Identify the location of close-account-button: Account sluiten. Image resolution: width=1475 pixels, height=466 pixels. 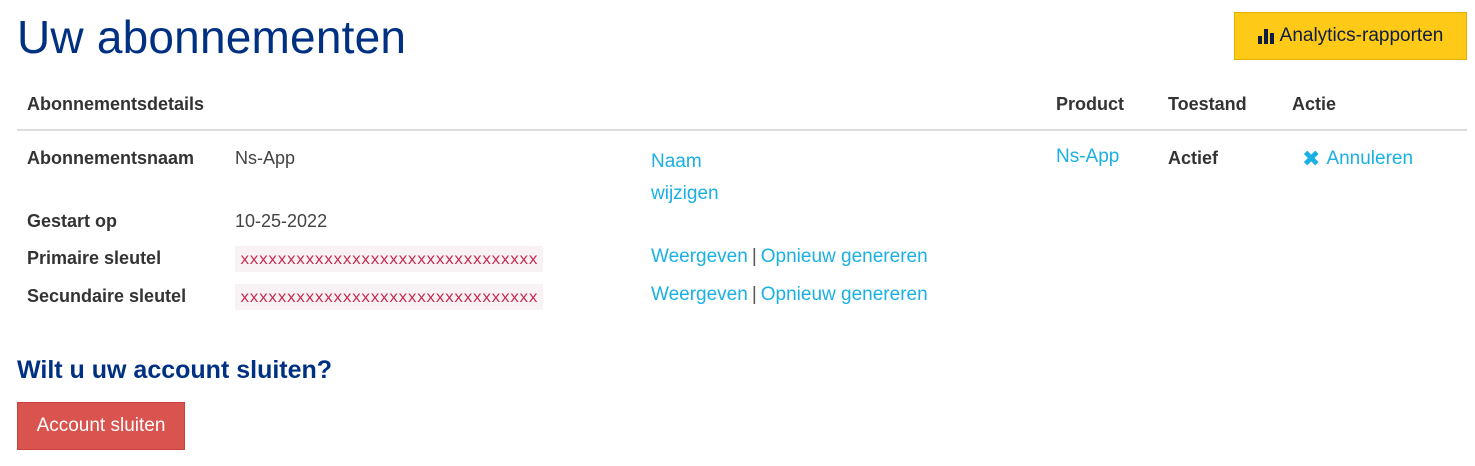
(101, 426).